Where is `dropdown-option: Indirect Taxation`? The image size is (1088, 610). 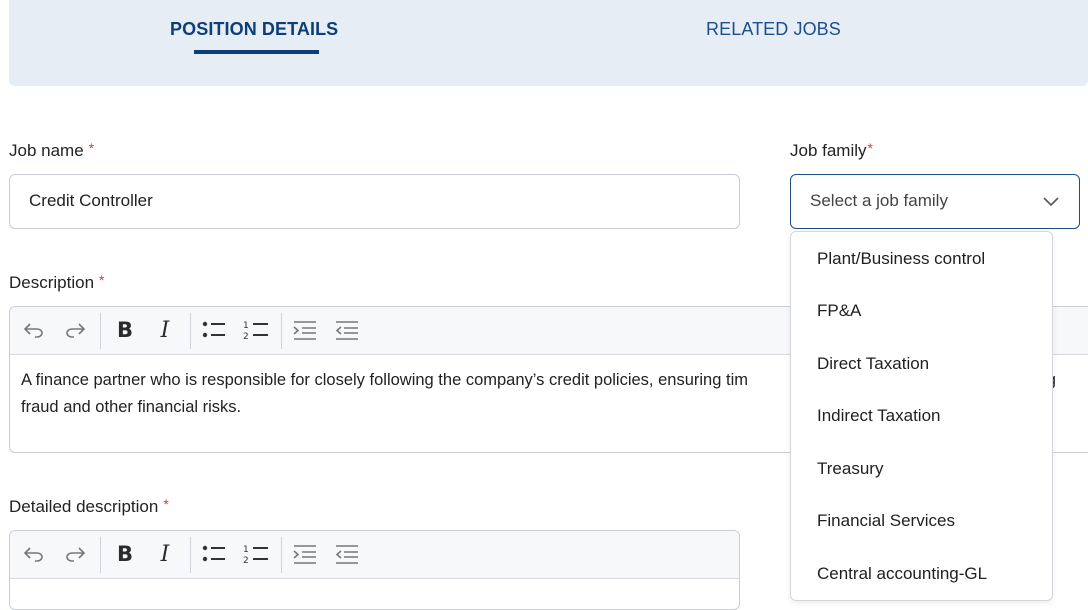 dropdown-option: Indirect Taxation is located at coordinates (878, 416).